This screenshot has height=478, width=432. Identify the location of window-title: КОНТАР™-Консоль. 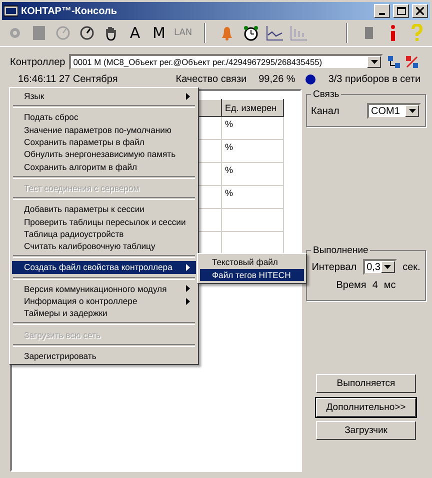
(69, 11).